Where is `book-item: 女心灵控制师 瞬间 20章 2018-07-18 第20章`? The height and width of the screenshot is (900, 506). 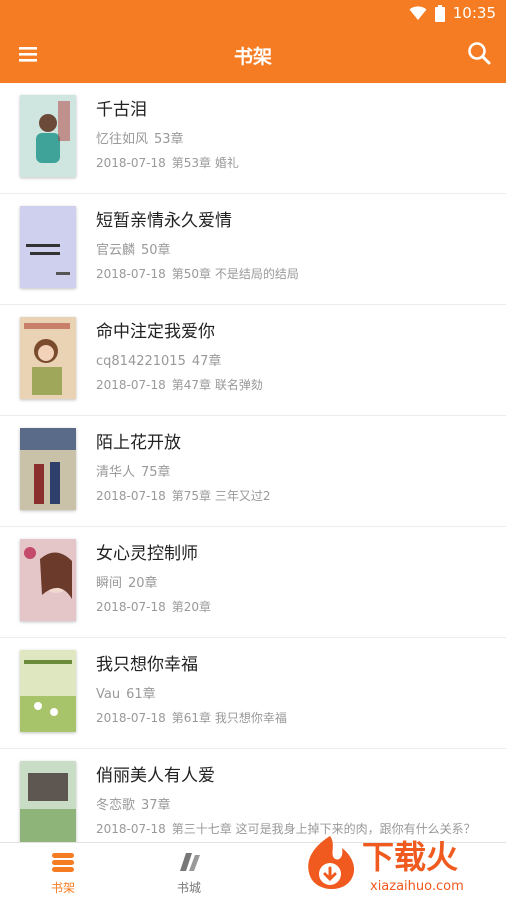
book-item: 女心灵控制师 瞬间 20章 2018-07-18 第20章 is located at coordinates (253, 582).